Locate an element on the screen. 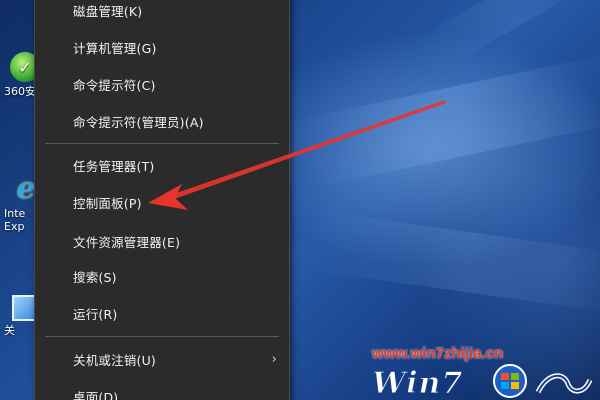 The image size is (600, 400). menu-item-label: 控制面板(P) is located at coordinates (107, 203).